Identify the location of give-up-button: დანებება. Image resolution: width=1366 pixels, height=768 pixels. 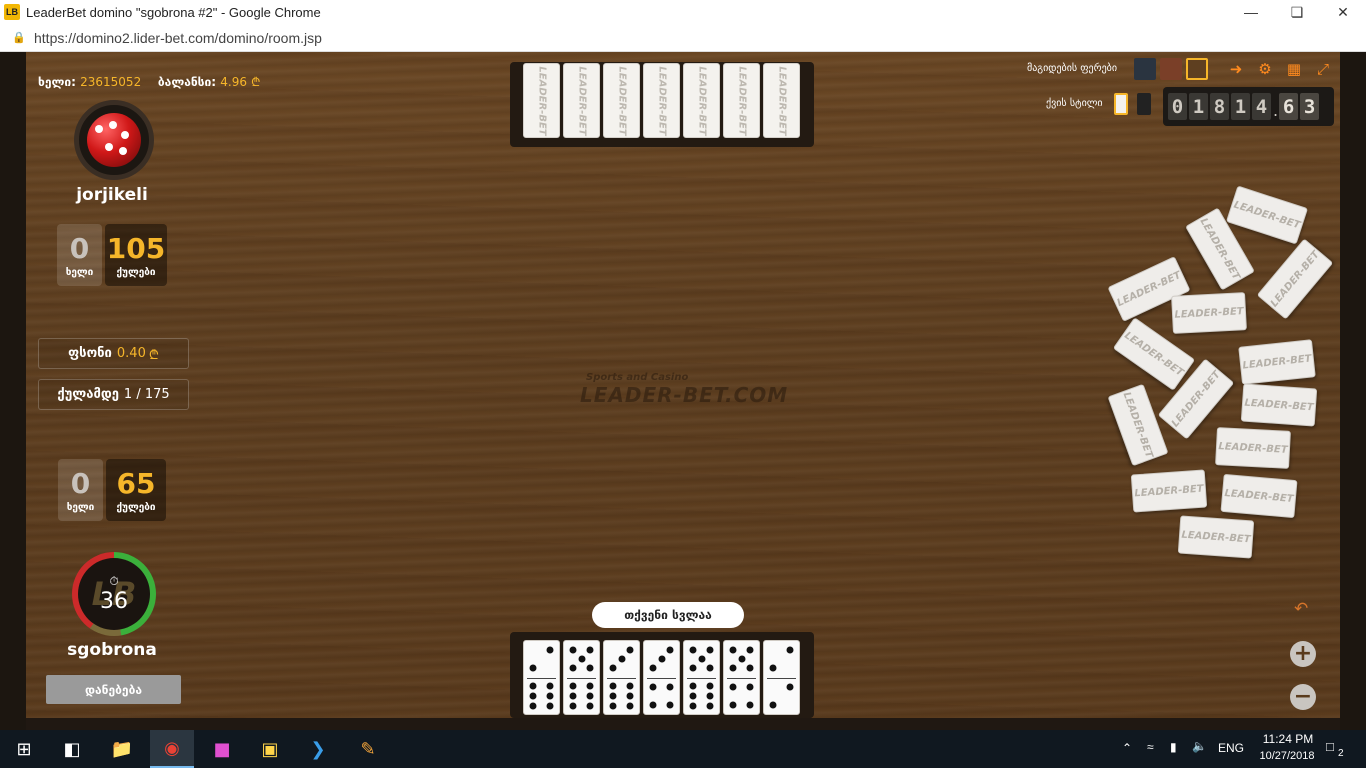
(113, 689).